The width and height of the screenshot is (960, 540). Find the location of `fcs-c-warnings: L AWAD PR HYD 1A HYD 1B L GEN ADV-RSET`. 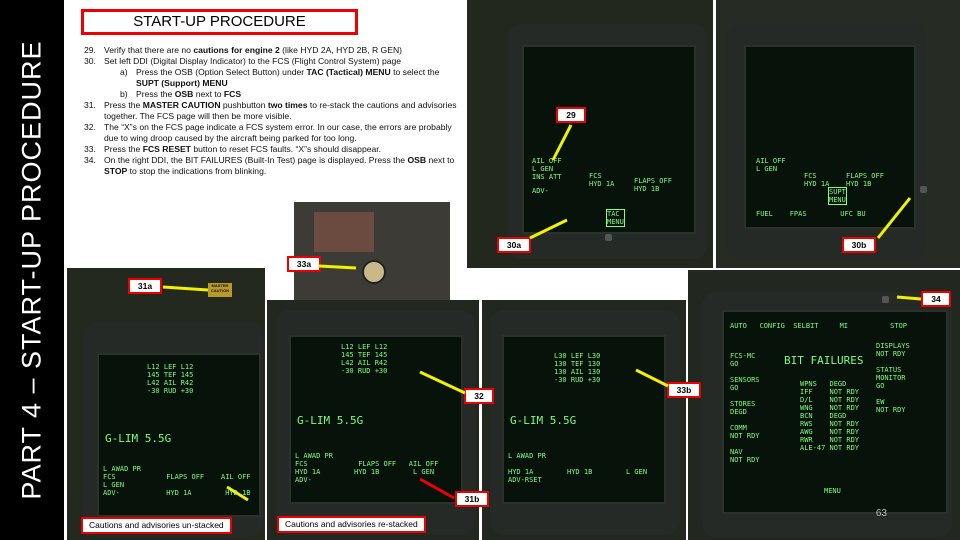

fcs-c-warnings: L AWAD PR HYD 1A HYD 1B L GEN ADV-RSET is located at coordinates (578, 468).